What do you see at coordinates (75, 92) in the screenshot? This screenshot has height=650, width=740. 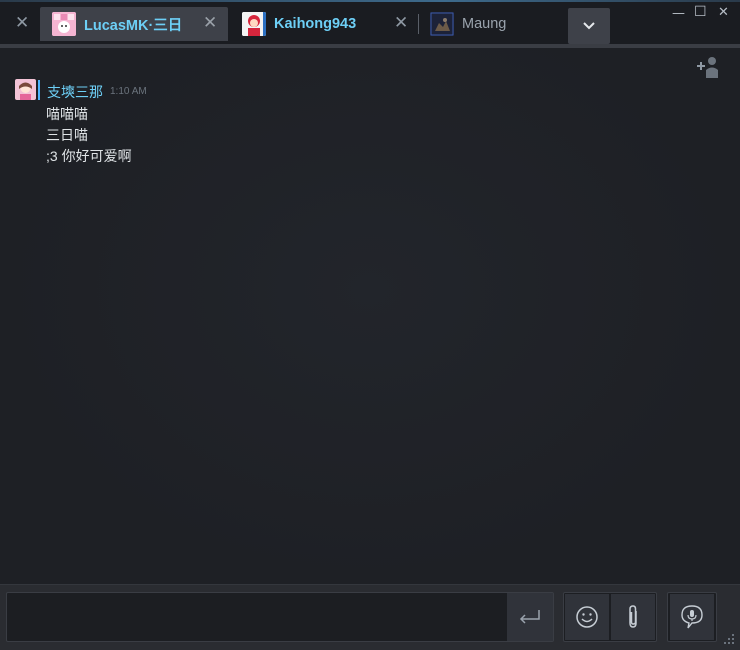 I see `message-sender-name: 支塽三那` at bounding box center [75, 92].